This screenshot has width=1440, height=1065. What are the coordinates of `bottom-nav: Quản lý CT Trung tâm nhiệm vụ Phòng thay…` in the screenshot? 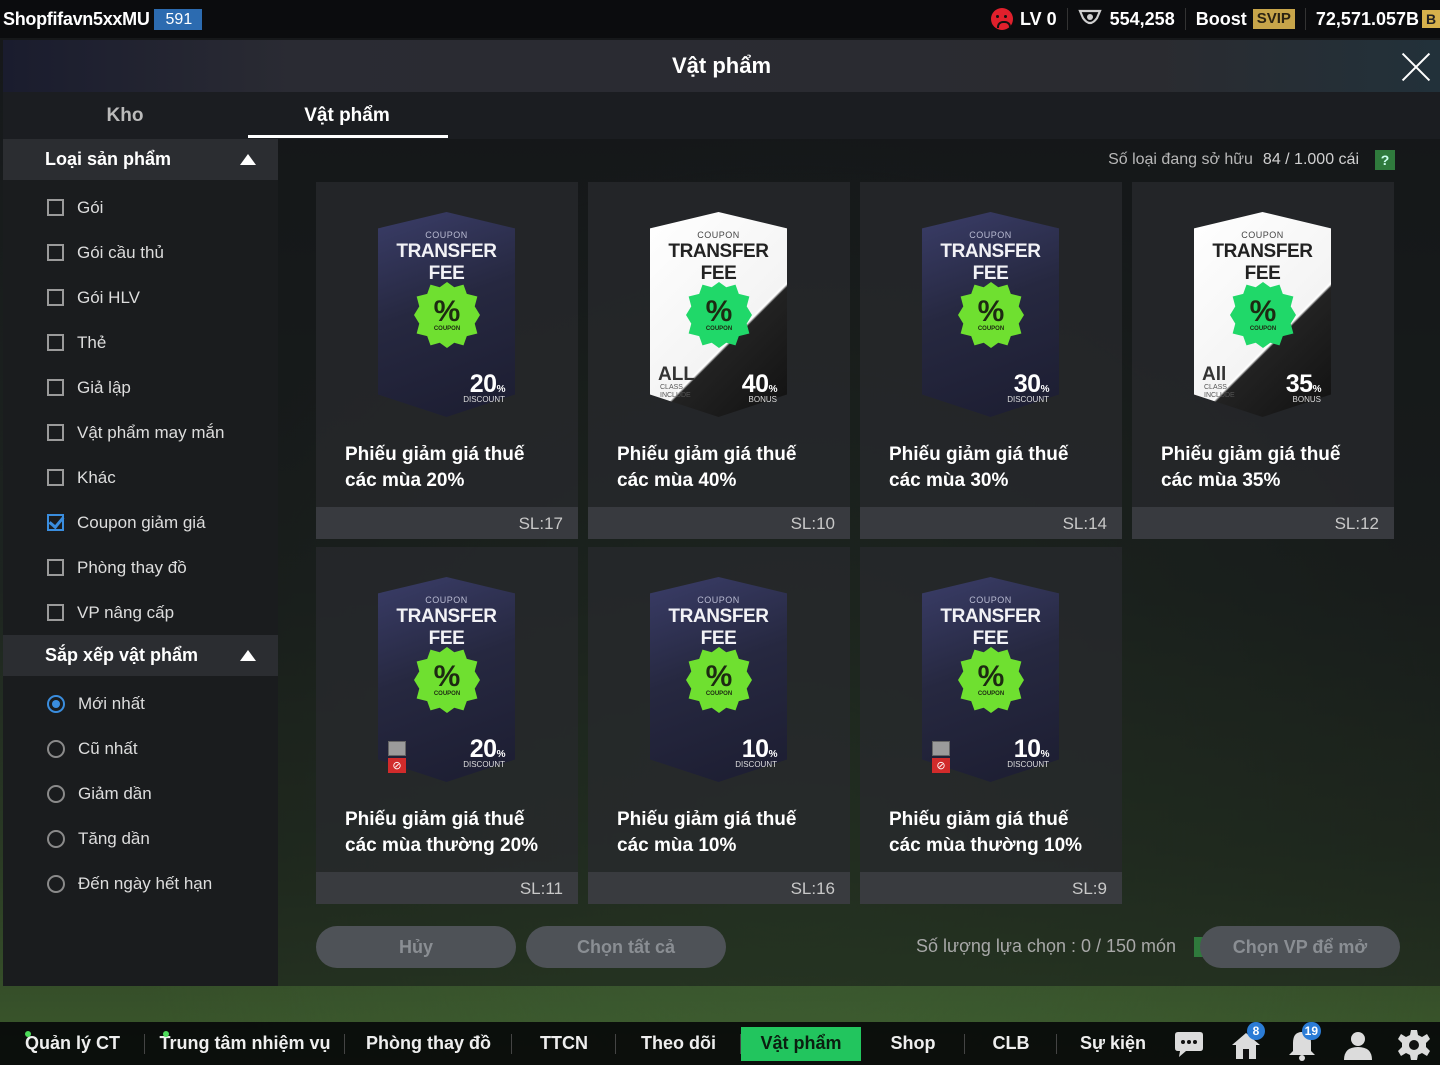 It's located at (720, 1043).